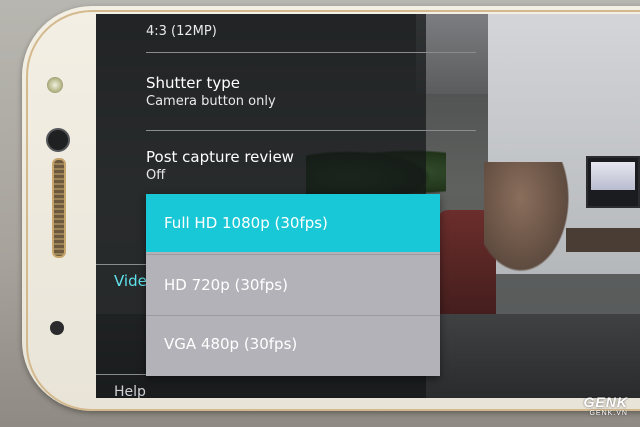 The height and width of the screenshot is (427, 640). I want to click on setting-photo-resolution: 4:3 (12MP), so click(181, 30).